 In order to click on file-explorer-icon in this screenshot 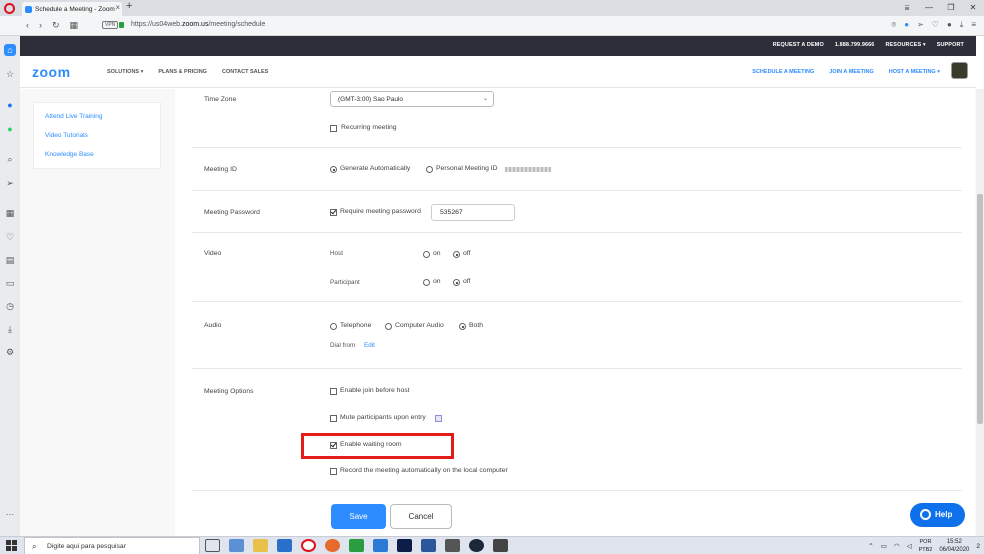, I will do `click(260, 545)`.